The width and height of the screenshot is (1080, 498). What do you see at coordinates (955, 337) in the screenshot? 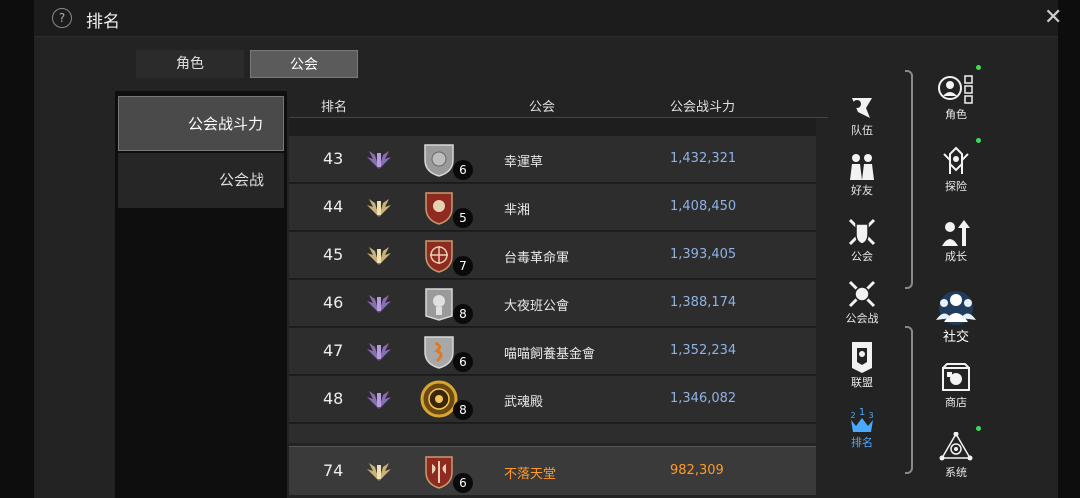
I see `nav-label: 社交` at bounding box center [955, 337].